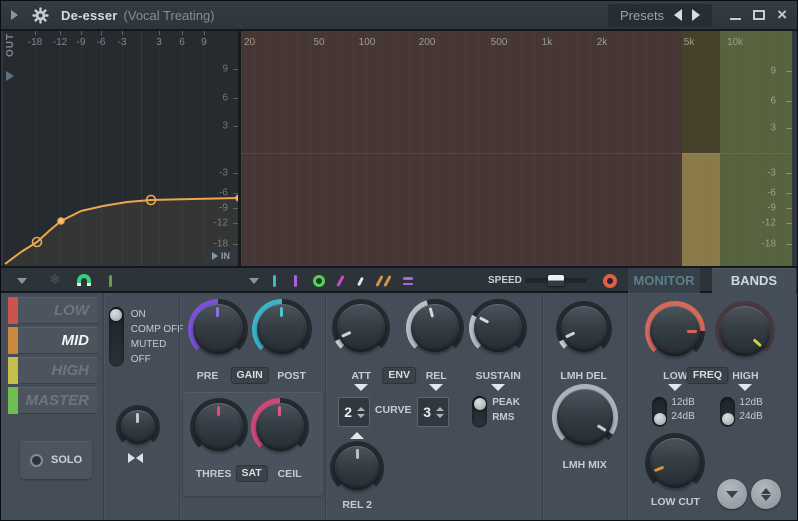 The image size is (798, 521). What do you see at coordinates (281, 329) in the screenshot?
I see `post-gain-knob` at bounding box center [281, 329].